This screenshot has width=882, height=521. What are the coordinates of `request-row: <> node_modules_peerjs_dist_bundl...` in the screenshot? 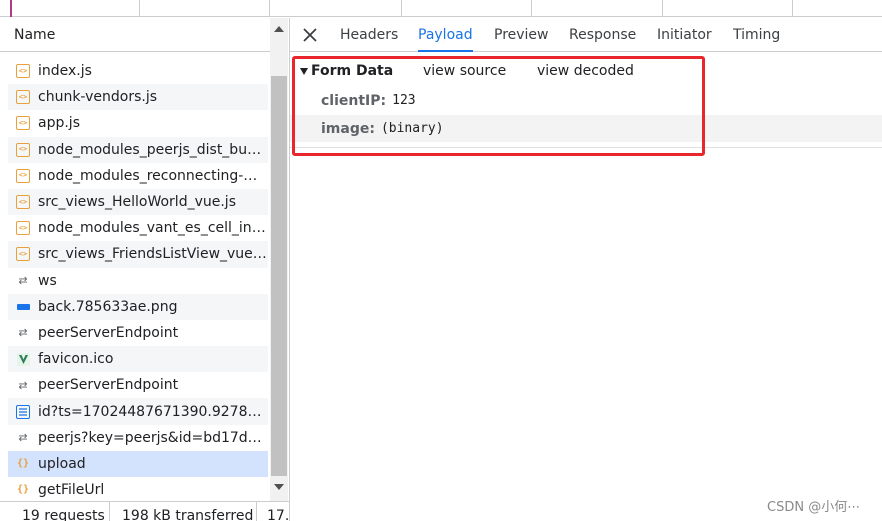 It's located at (138, 149).